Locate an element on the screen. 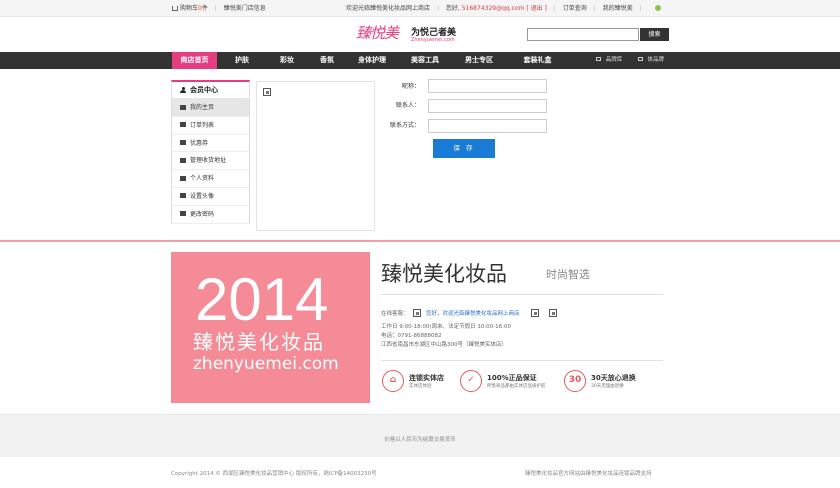 This screenshot has height=488, width=840. sidebar-title-text: 会员中心 is located at coordinates (204, 90).